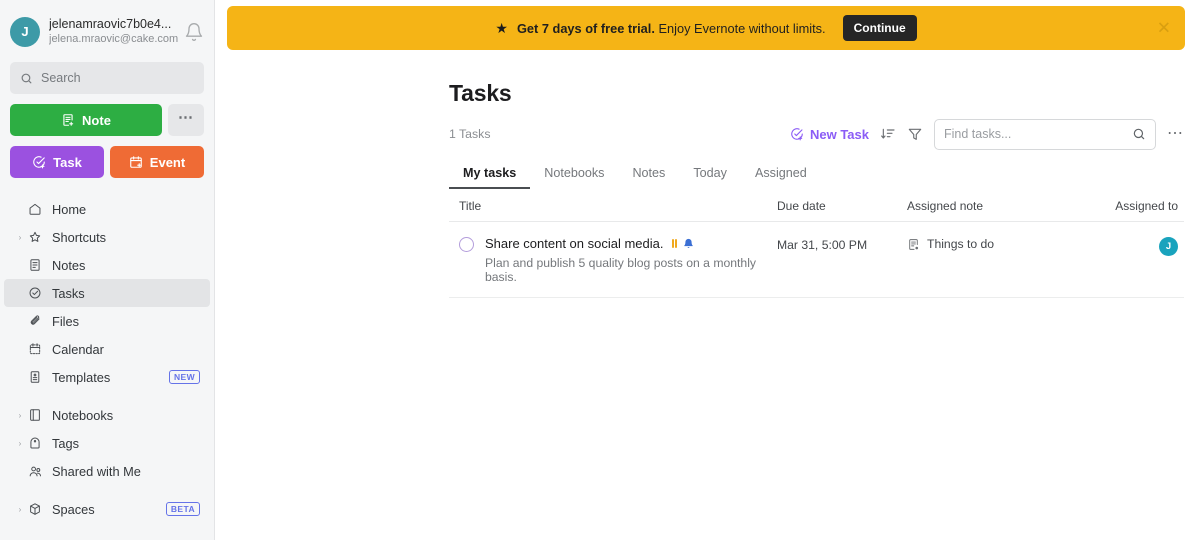  I want to click on tab-notebooks: Notebooks, so click(574, 173).